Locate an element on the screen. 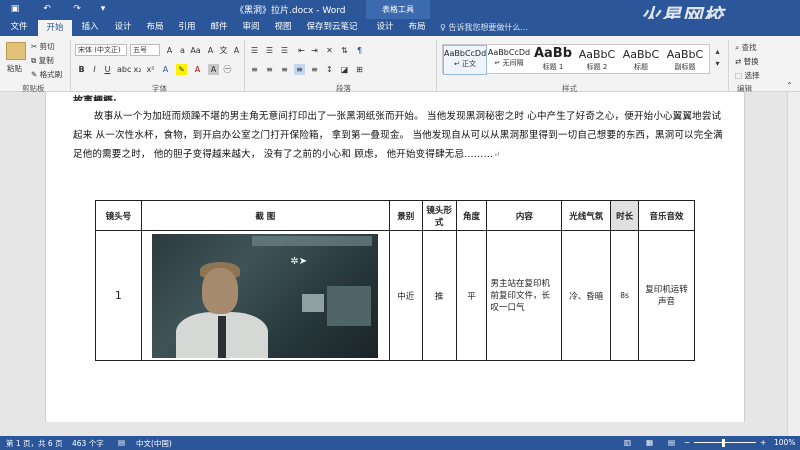  copy-button: ⧉ 复制 is located at coordinates (42, 60).